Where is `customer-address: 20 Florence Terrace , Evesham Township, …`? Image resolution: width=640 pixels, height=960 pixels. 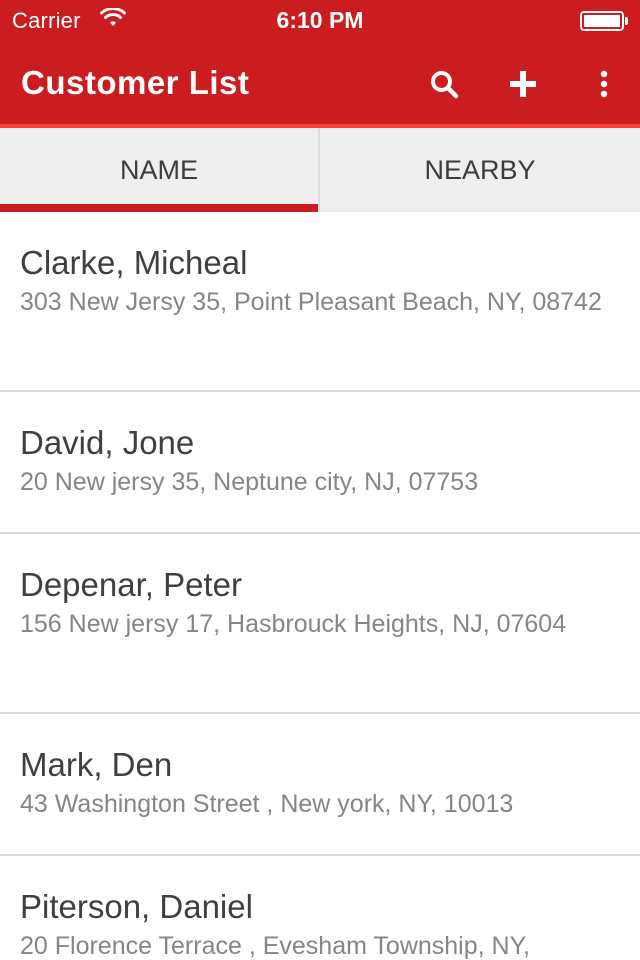
customer-address: 20 Florence Terrace , Evesham Township, … is located at coordinates (275, 946).